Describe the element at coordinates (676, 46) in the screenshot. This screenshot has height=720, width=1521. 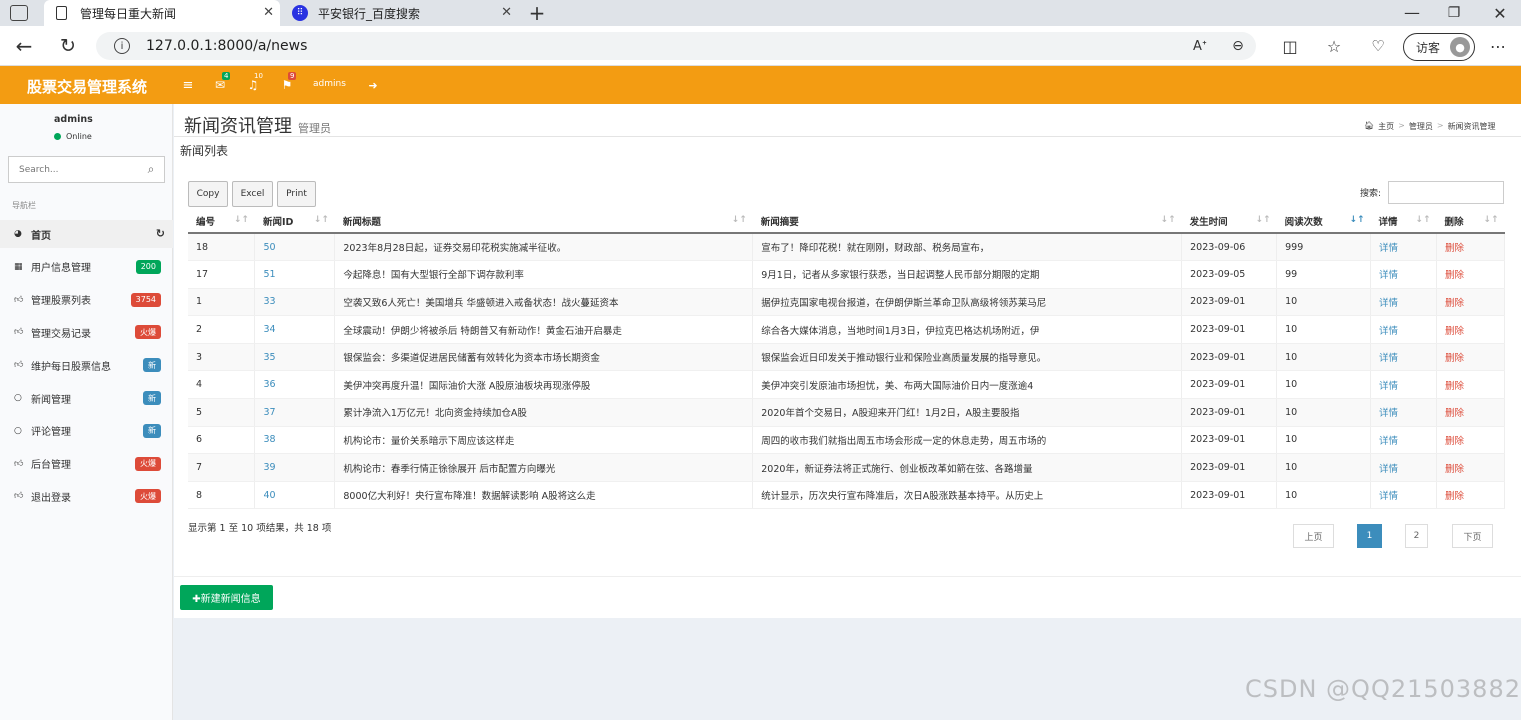
I see `url-field: i 127.0.0.1:8000/a/news Aᐩ ⊖` at that location.